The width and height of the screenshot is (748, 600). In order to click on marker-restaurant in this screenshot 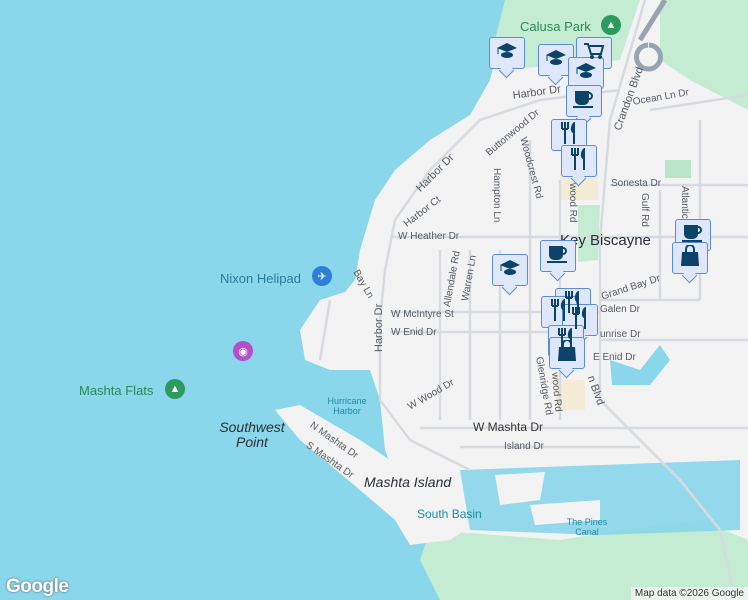, I will do `click(579, 161)`.